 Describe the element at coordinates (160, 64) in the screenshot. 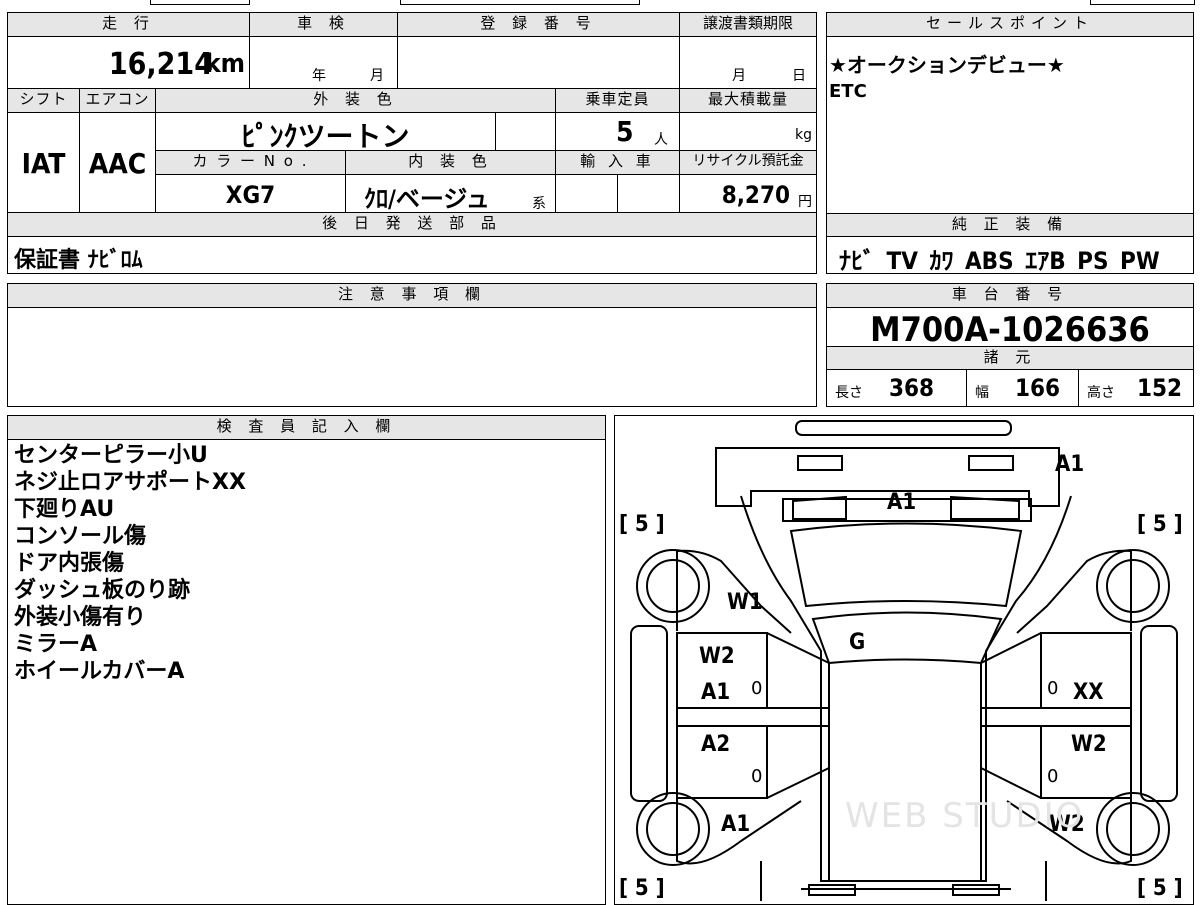

I see `mileage-value: 16,214` at that location.